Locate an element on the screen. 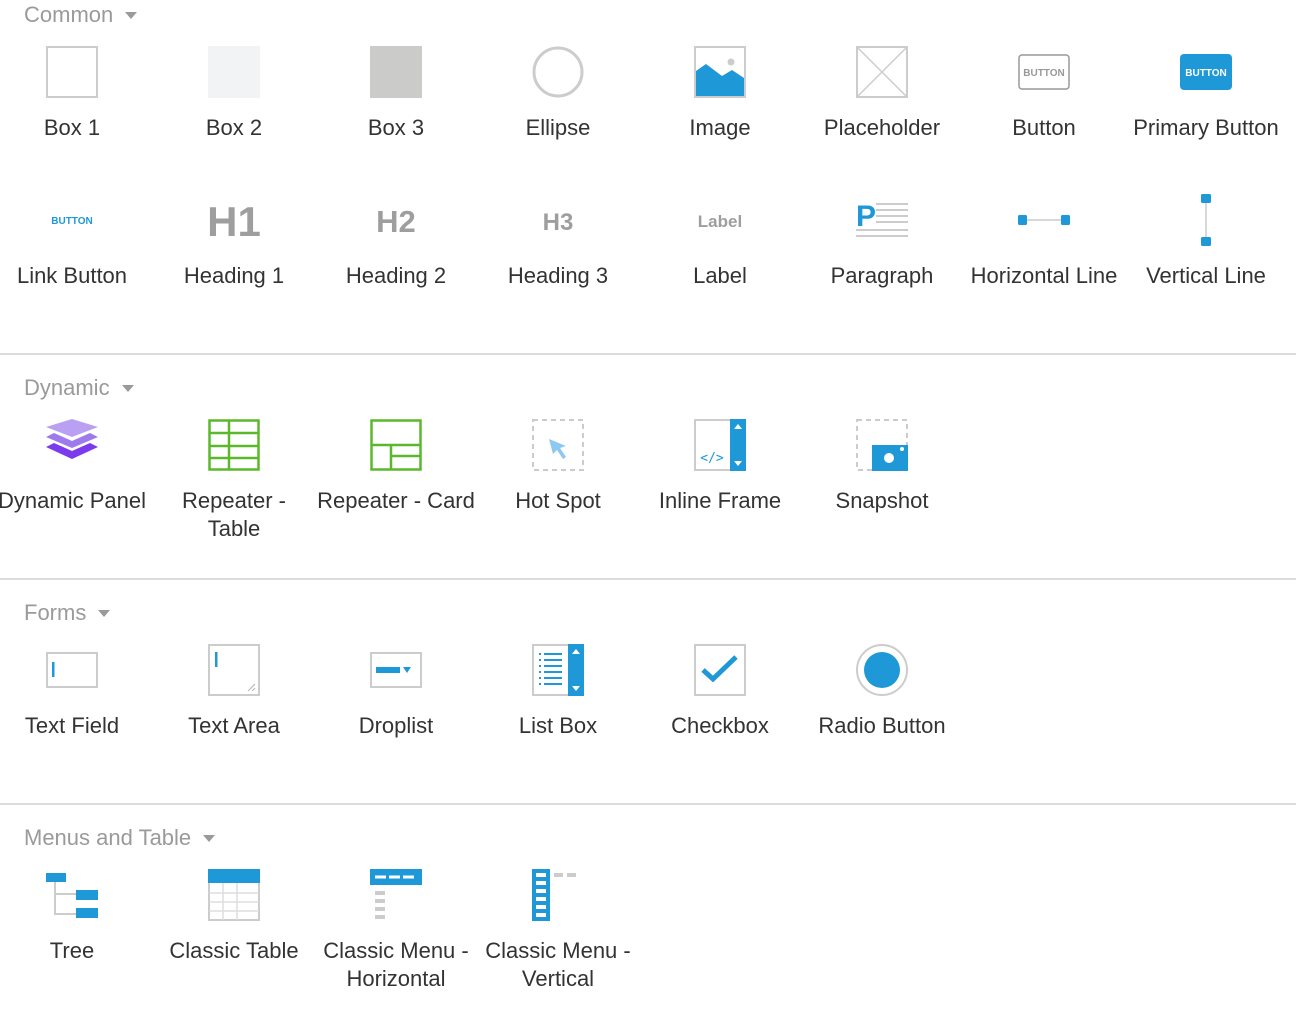 The width and height of the screenshot is (1296, 1028). menu-horizontal-icon is located at coordinates (396, 894).